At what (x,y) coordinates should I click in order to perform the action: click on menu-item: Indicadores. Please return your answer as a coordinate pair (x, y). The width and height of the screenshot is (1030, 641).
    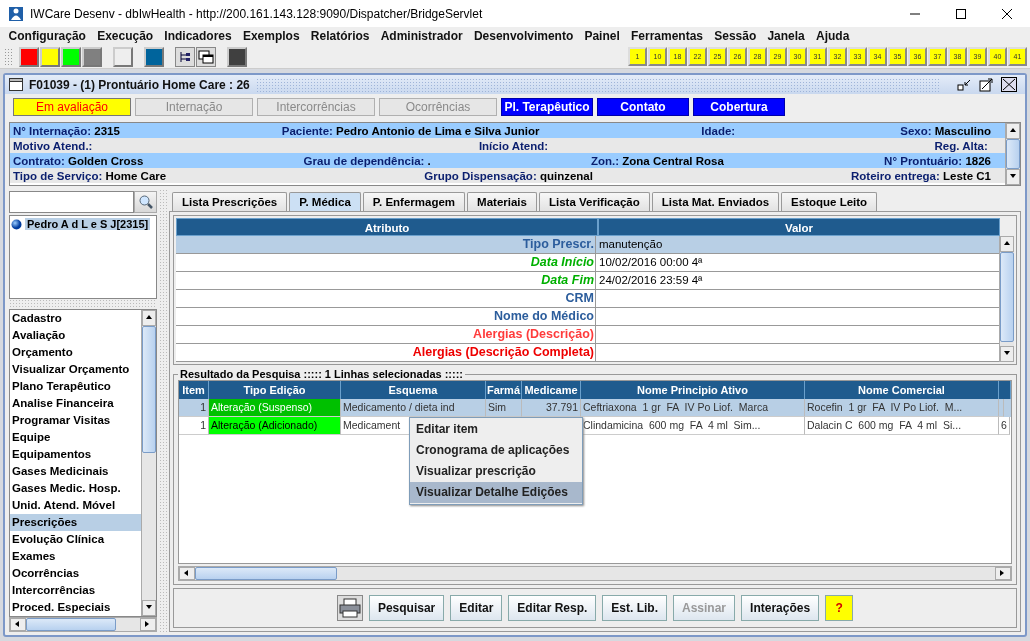
    Looking at the image, I should click on (198, 36).